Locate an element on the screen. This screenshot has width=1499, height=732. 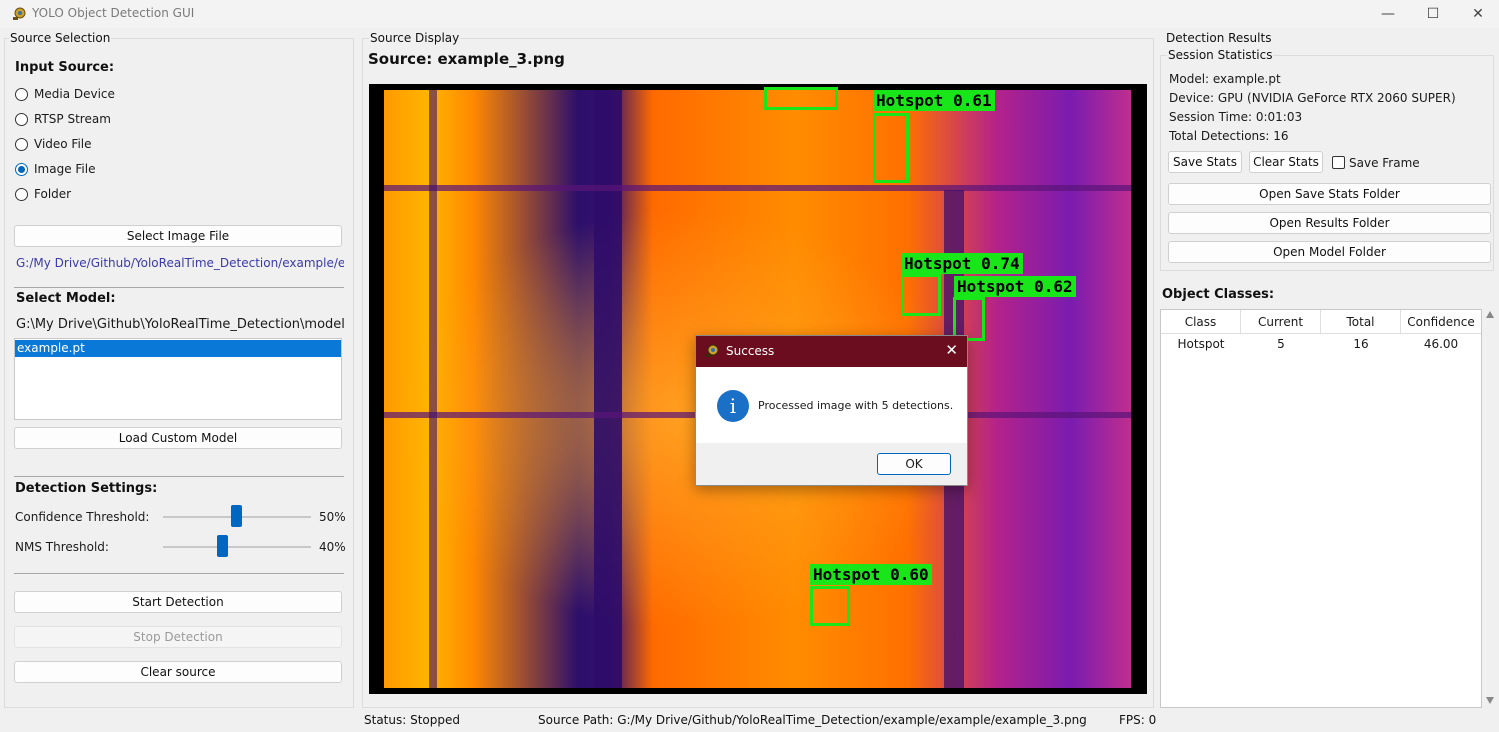
source-display-label: Source Display is located at coordinates (415, 38).